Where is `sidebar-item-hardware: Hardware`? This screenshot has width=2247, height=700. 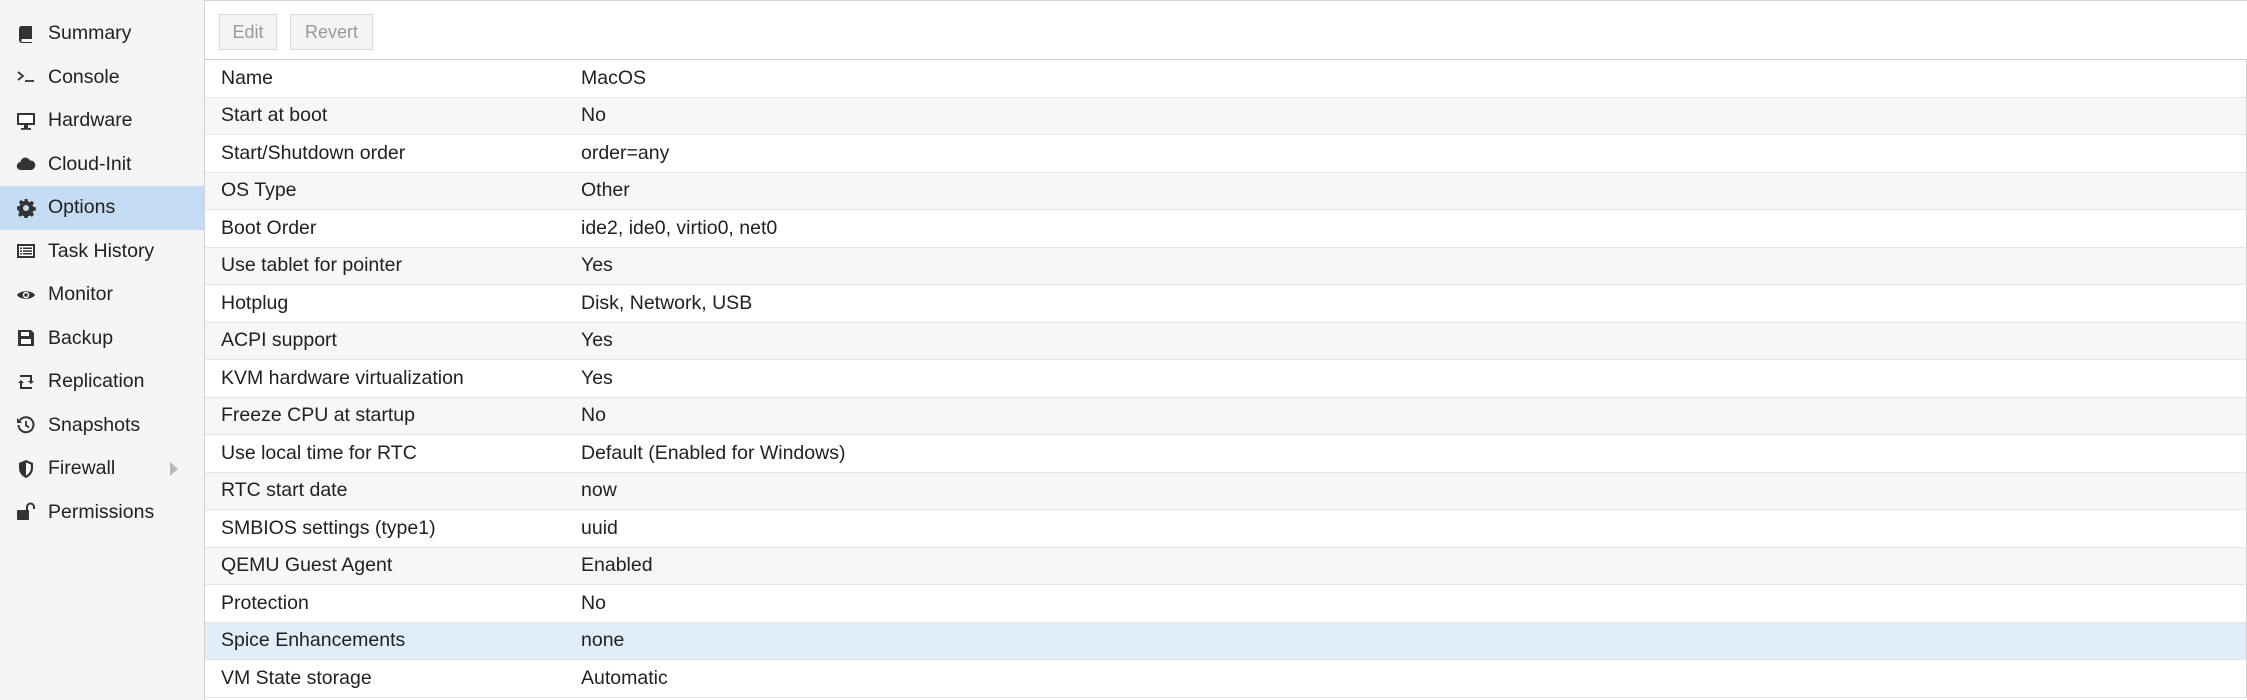
sidebar-item-hardware: Hardware is located at coordinates (102, 121).